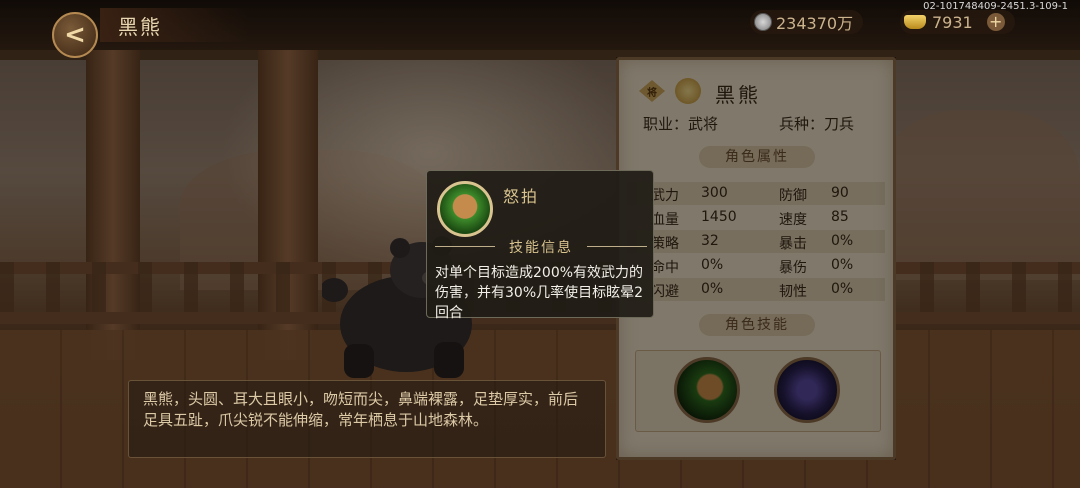 The width and height of the screenshot is (1080, 488). I want to click on attributes-section-title: 角色属性, so click(757, 157).